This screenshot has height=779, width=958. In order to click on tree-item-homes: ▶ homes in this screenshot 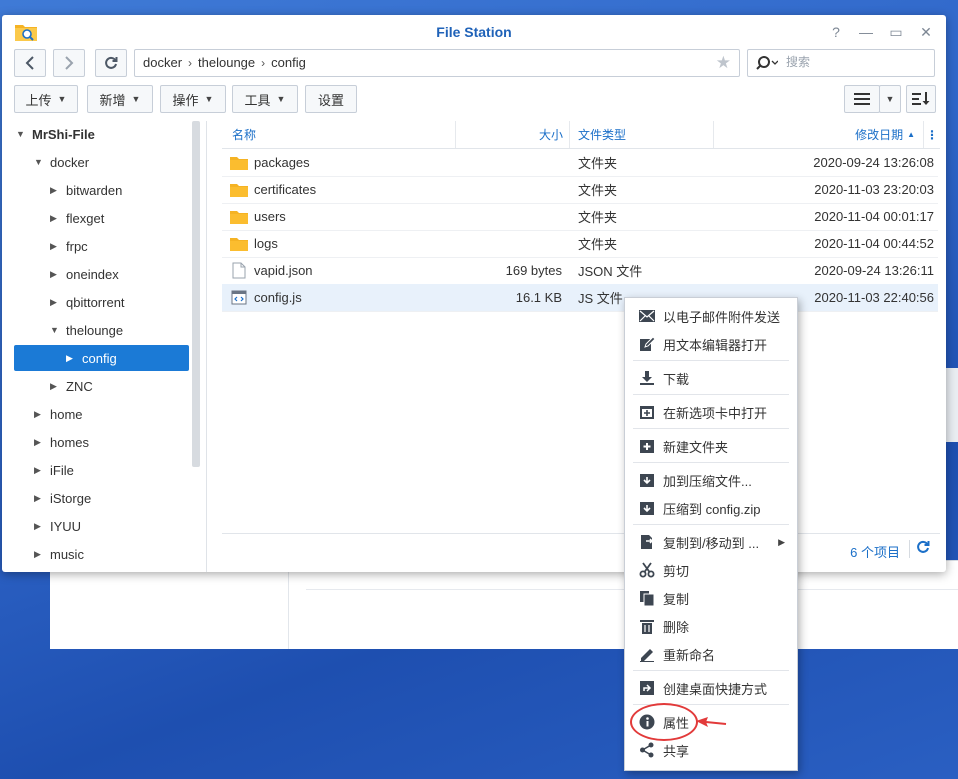, I will do `click(61, 442)`.